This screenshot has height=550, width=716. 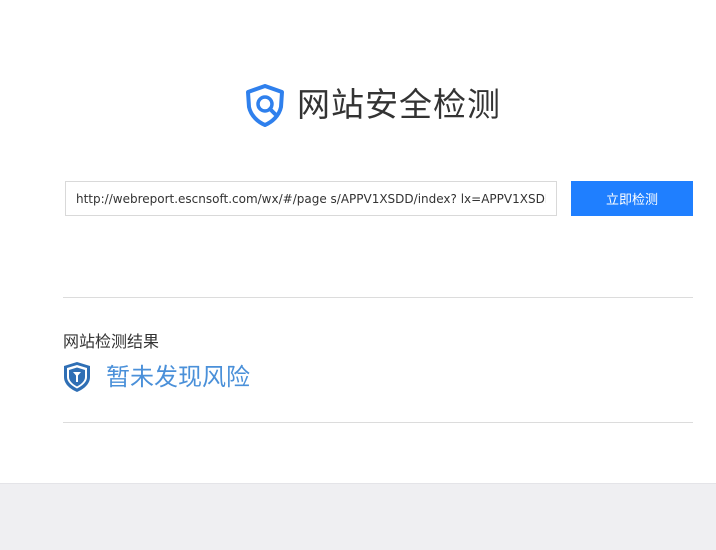 I want to click on footer-band, so click(x=358, y=516).